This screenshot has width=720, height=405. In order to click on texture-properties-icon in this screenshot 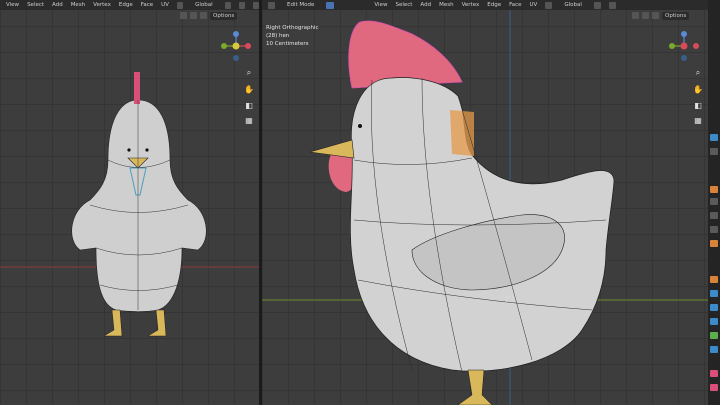, I will do `click(714, 373)`.